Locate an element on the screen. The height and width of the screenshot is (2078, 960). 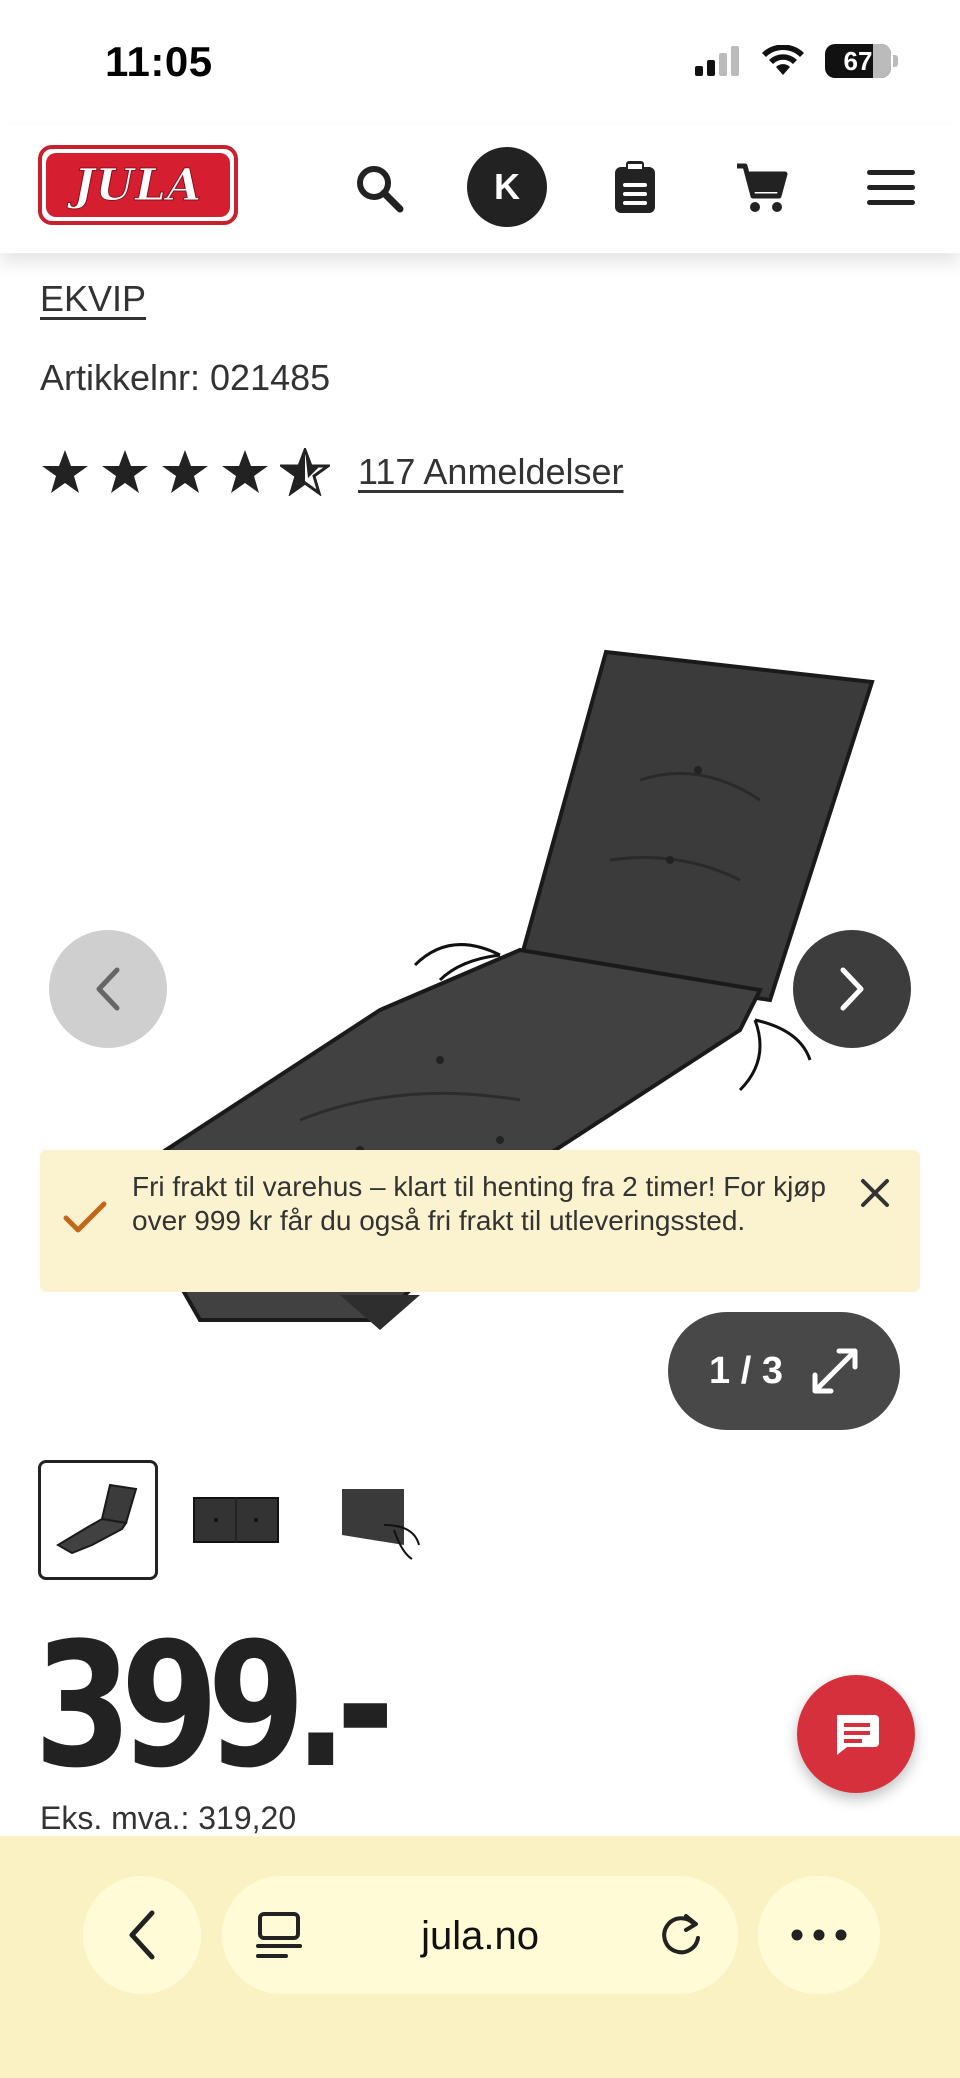
cart-button is located at coordinates (762, 188).